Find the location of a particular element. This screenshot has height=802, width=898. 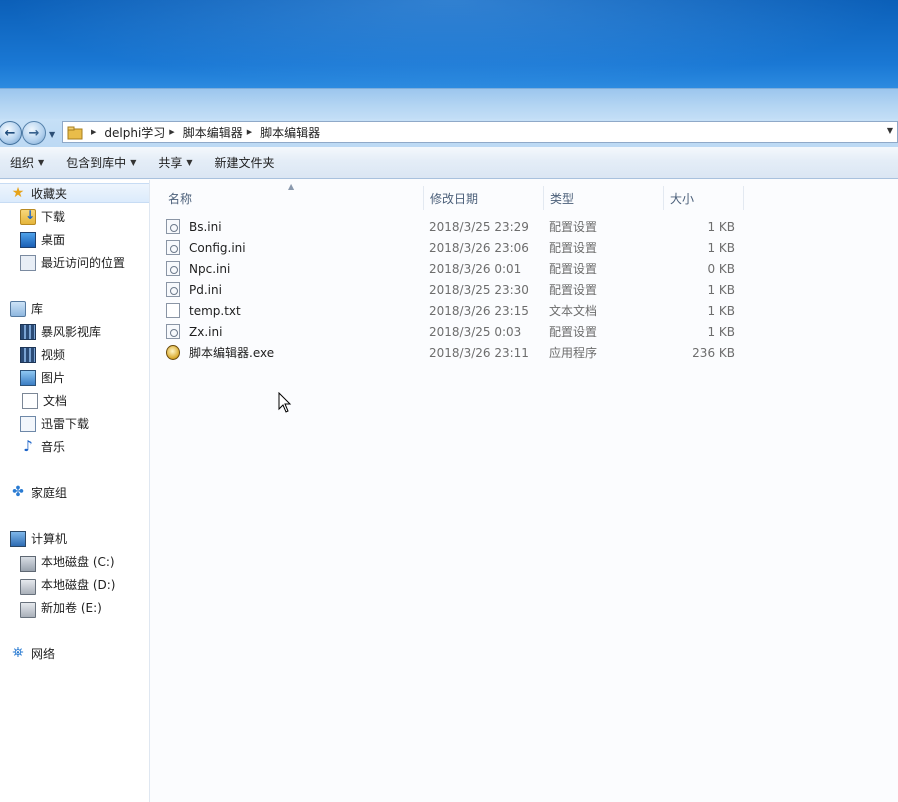

column-header-size: 大小 is located at coordinates (704, 198).